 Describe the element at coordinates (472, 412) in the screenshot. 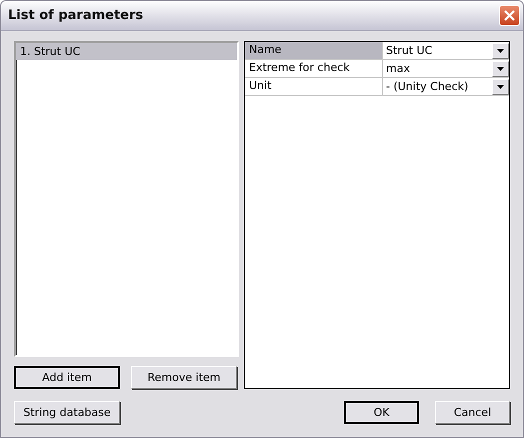

I see `dialog-button: Cancel` at that location.